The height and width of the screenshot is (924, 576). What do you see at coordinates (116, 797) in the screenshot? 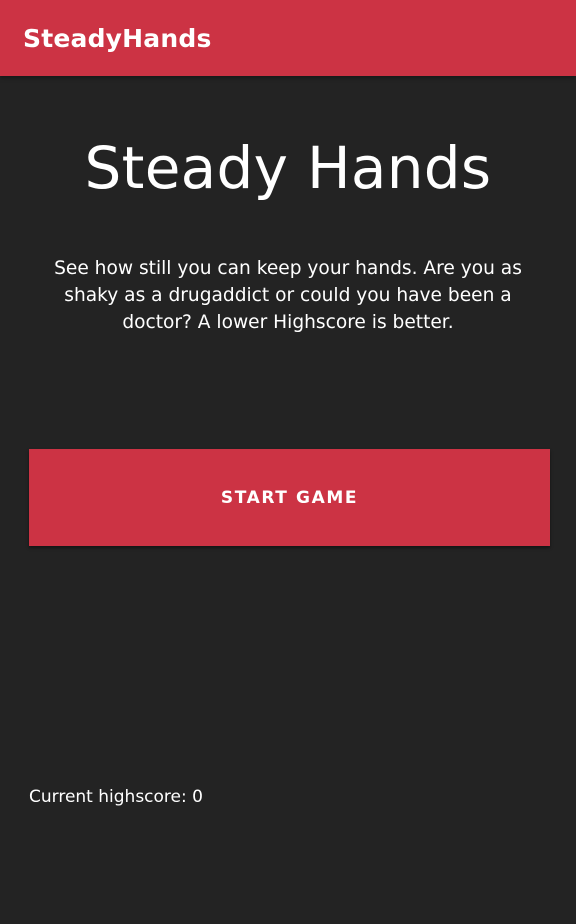
I see `current-highscore-label: Current highscore: 0` at bounding box center [116, 797].